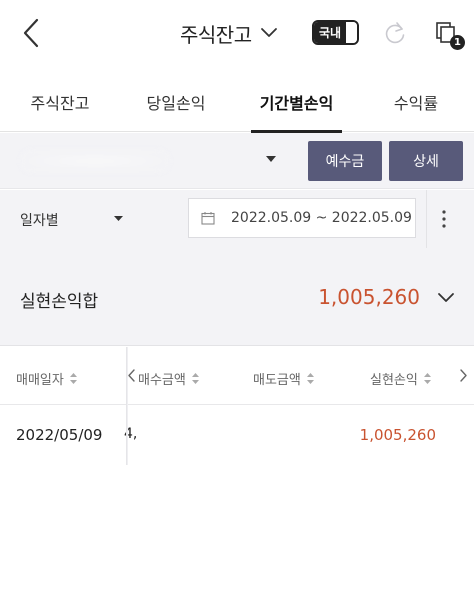 The width and height of the screenshot is (474, 607). I want to click on date-filter-row: 일자별 2022.05.09 ~ 2022.05.09, so click(237, 219).